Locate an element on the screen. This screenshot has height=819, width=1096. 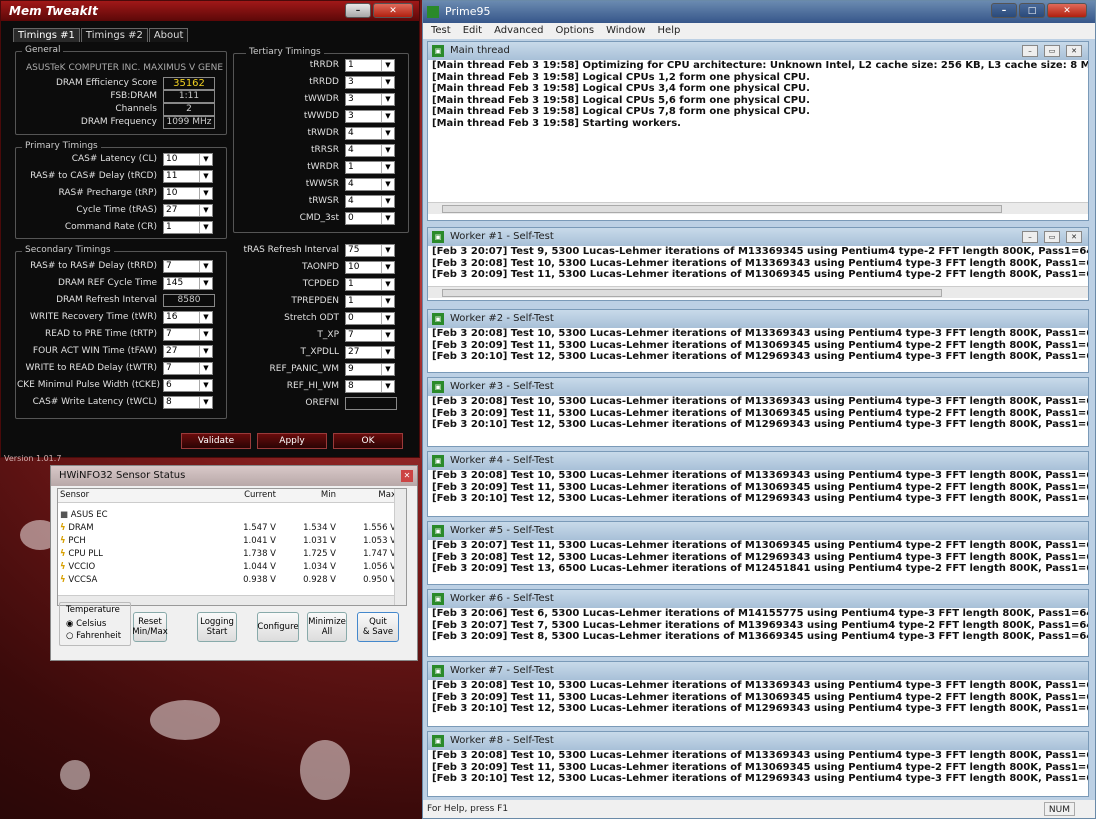
sensor-row: ϟ DRAM 1.547 V 1.534 V 1.556 V is located at coordinates (228, 527).